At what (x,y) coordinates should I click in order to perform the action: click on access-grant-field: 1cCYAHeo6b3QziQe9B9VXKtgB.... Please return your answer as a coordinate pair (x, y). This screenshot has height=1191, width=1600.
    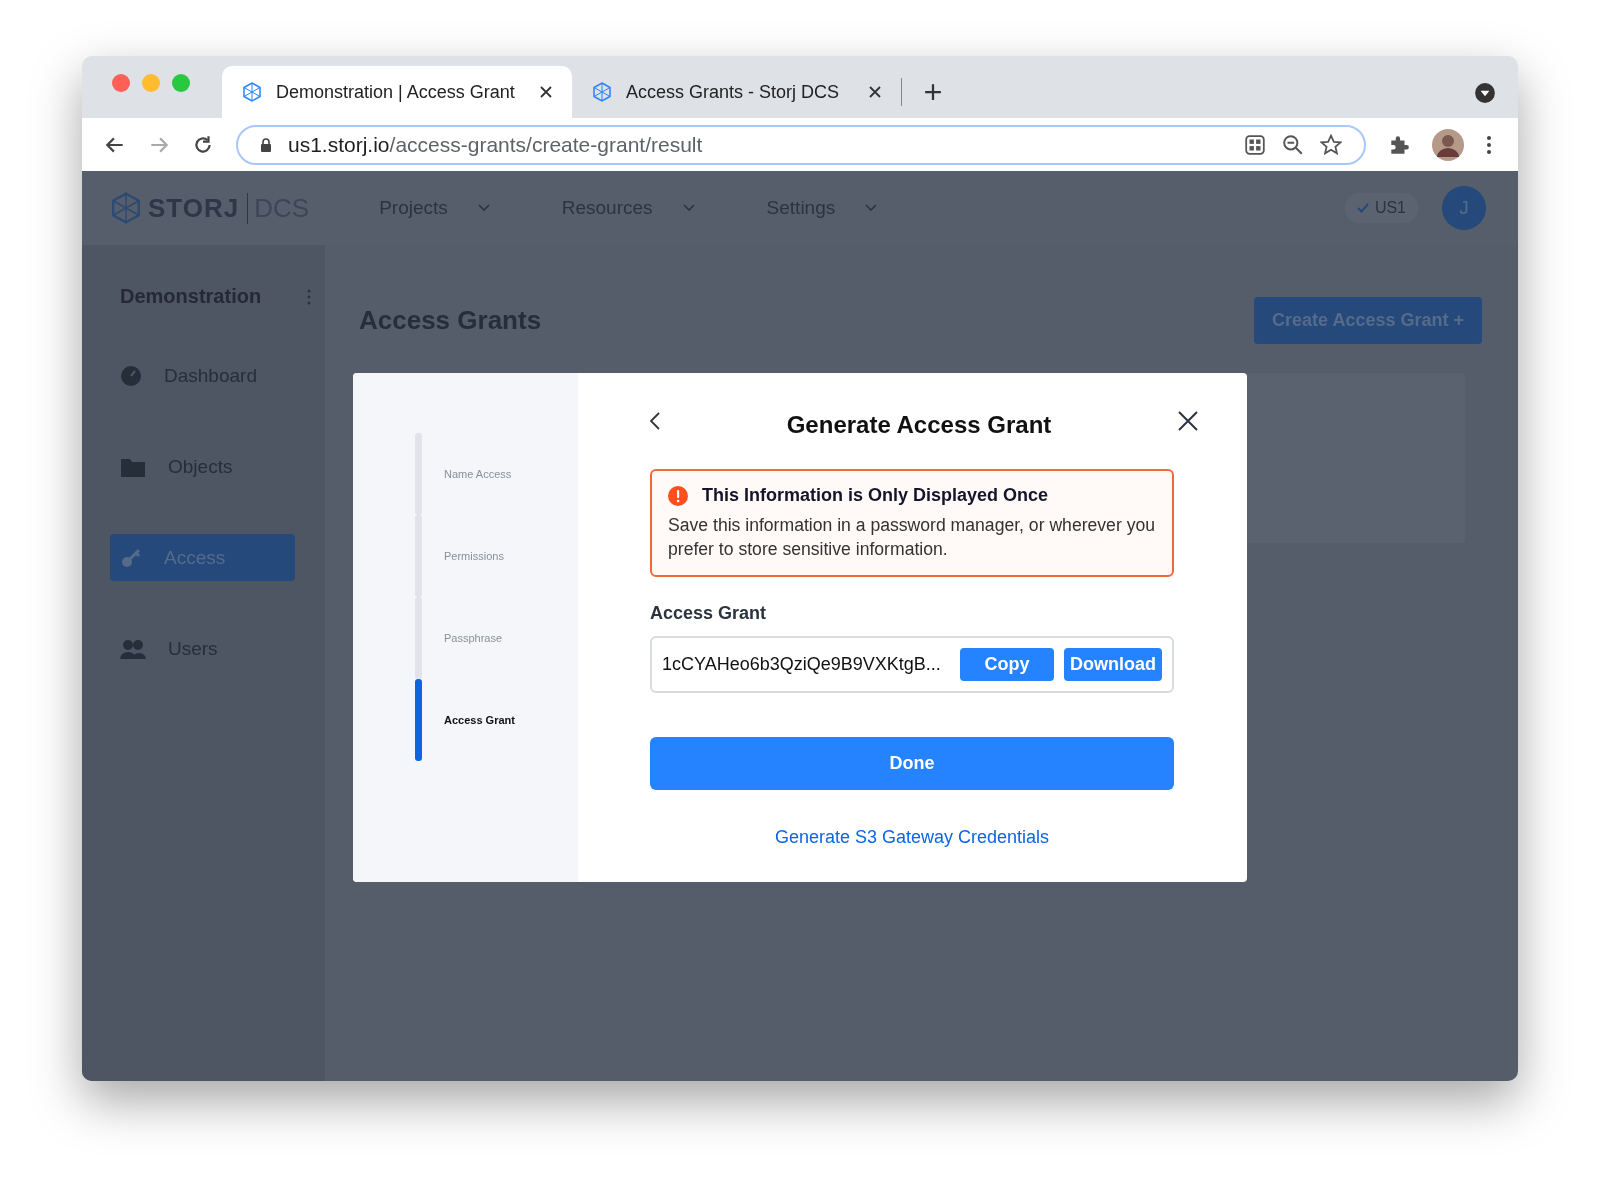
    Looking at the image, I should click on (806, 664).